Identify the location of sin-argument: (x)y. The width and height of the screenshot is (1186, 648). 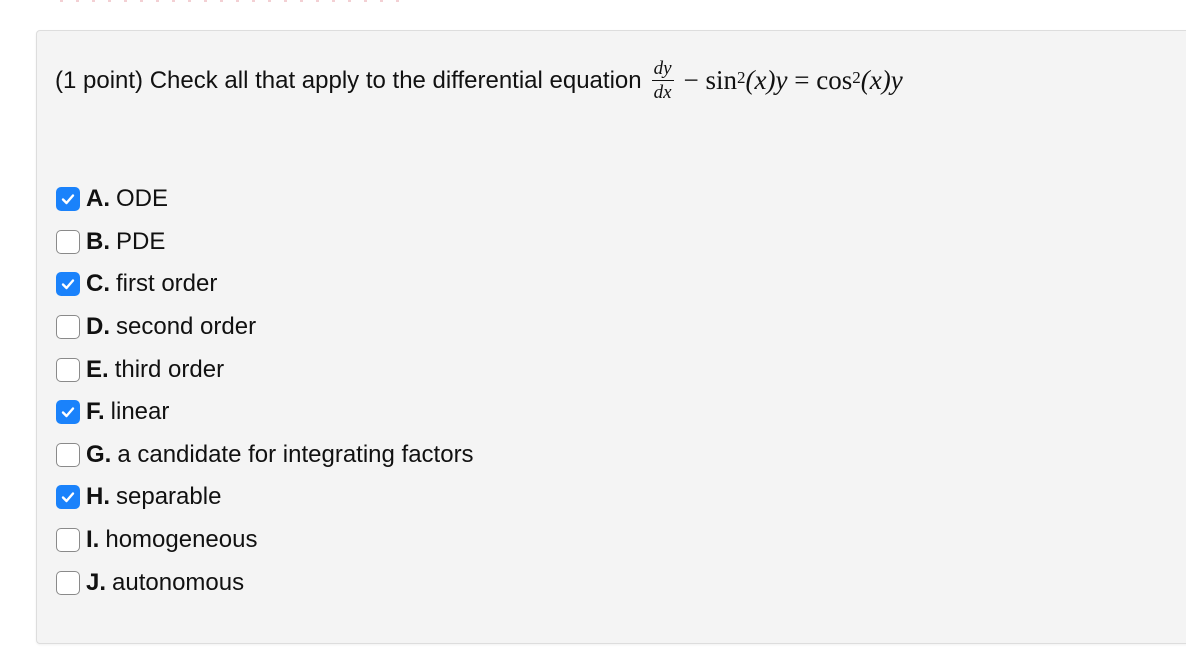
(766, 80).